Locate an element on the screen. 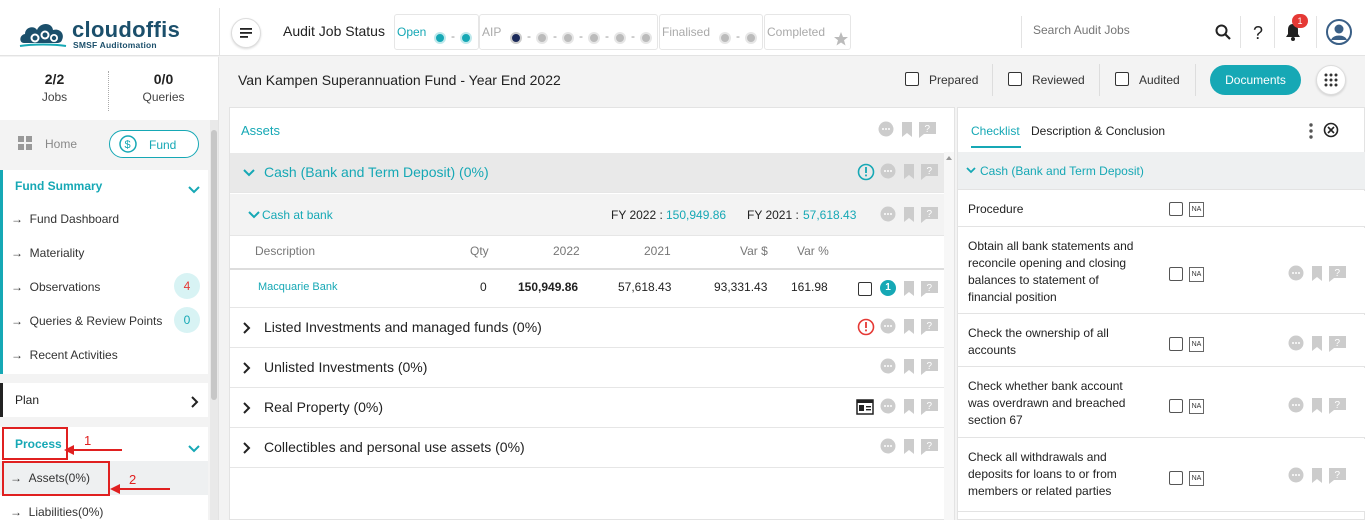 Image resolution: width=1365 pixels, height=520 pixels. row-checkbox is located at coordinates (865, 289).